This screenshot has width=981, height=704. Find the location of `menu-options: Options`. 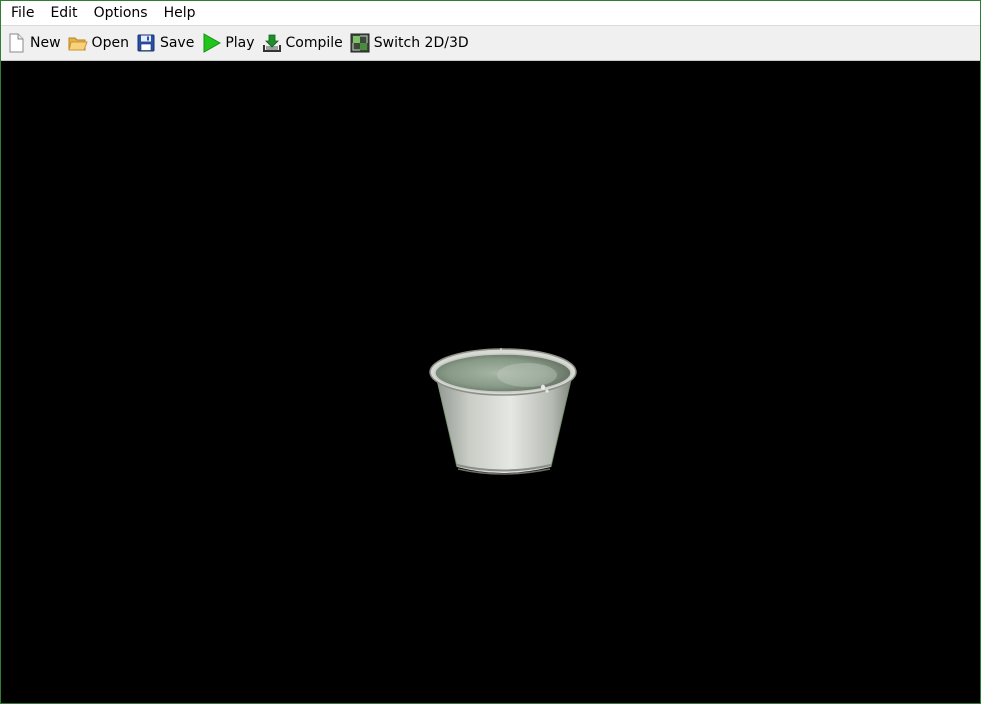

menu-options: Options is located at coordinates (121, 13).